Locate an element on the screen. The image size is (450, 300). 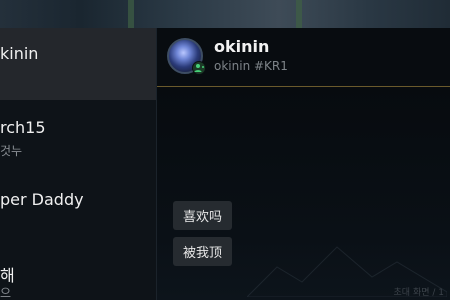
friend-name: per Daddy is located at coordinates (42, 199).